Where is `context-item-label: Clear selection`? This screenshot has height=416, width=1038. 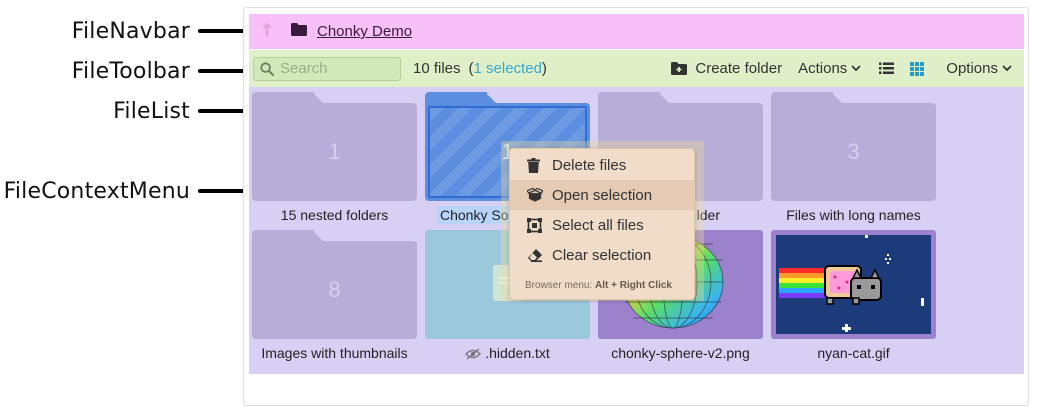
context-item-label: Clear selection is located at coordinates (602, 255).